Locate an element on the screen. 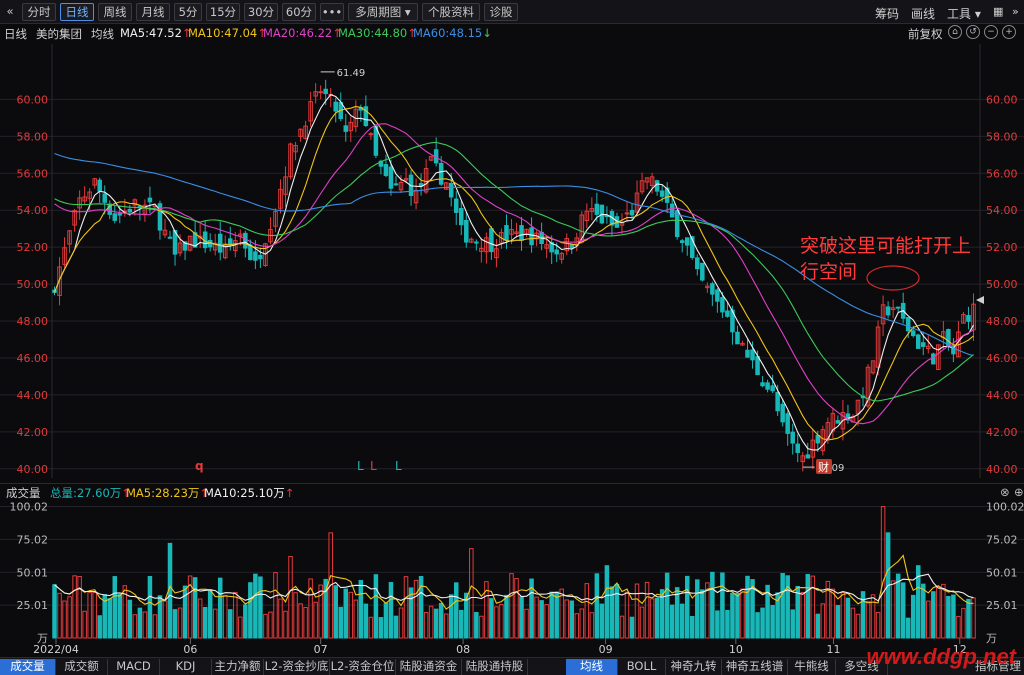 The height and width of the screenshot is (675, 1024). annotation-line-2: 行空间 is located at coordinates (829, 272).